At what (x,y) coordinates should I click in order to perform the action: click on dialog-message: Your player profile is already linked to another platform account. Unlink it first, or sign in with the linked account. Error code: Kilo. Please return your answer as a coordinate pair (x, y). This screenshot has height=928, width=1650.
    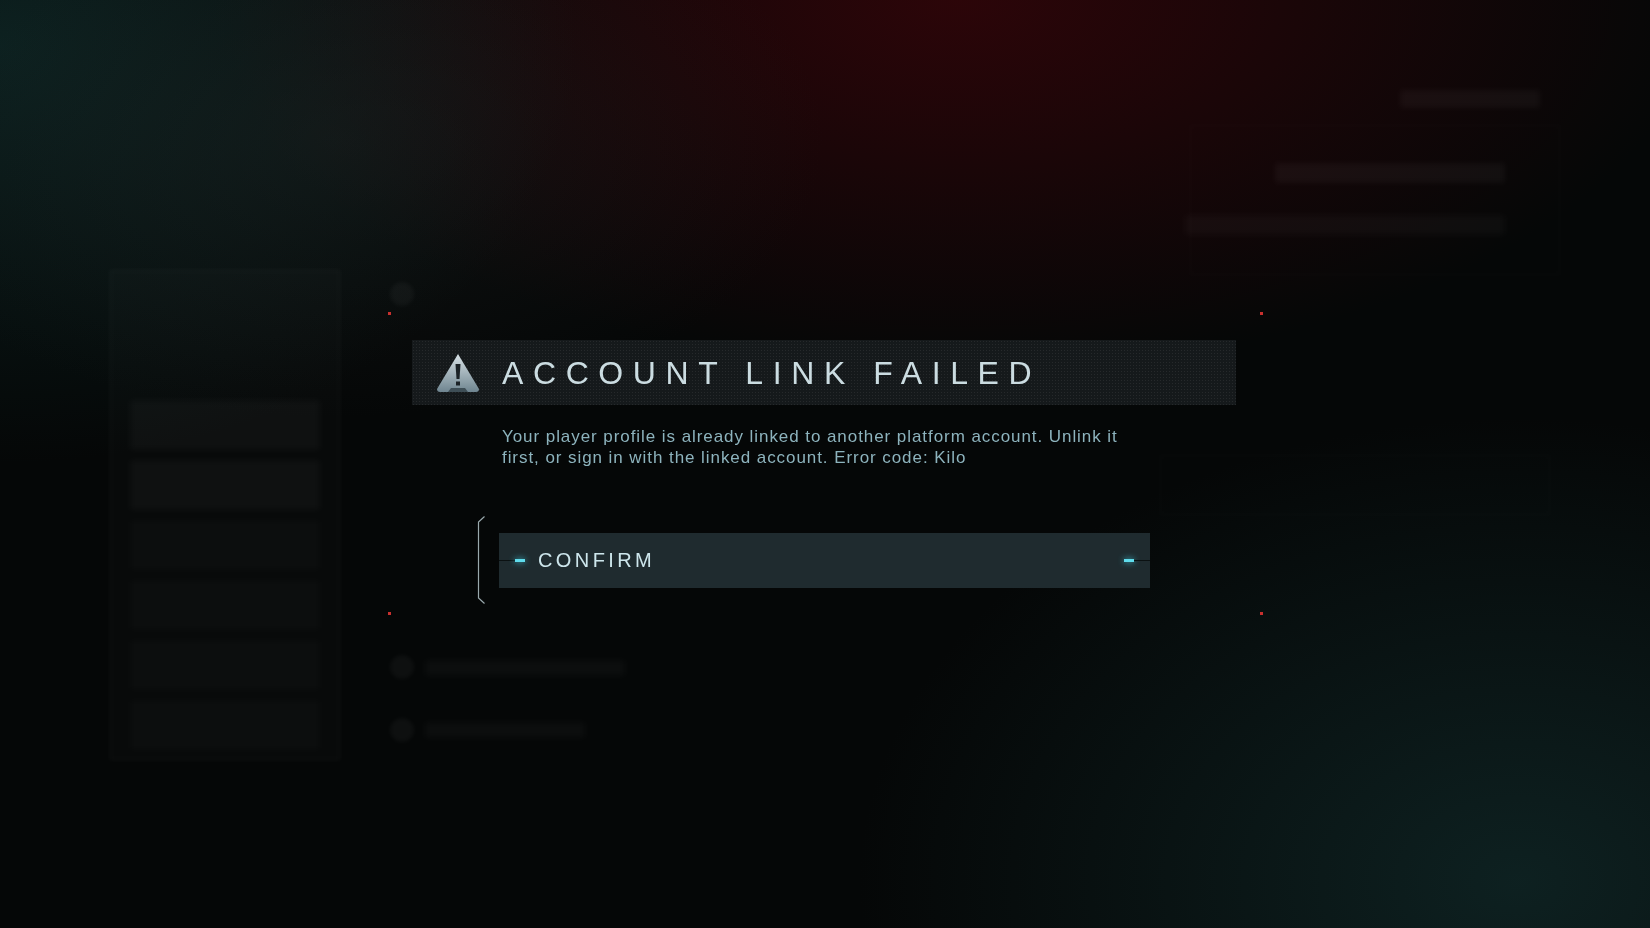
    Looking at the image, I should click on (810, 447).